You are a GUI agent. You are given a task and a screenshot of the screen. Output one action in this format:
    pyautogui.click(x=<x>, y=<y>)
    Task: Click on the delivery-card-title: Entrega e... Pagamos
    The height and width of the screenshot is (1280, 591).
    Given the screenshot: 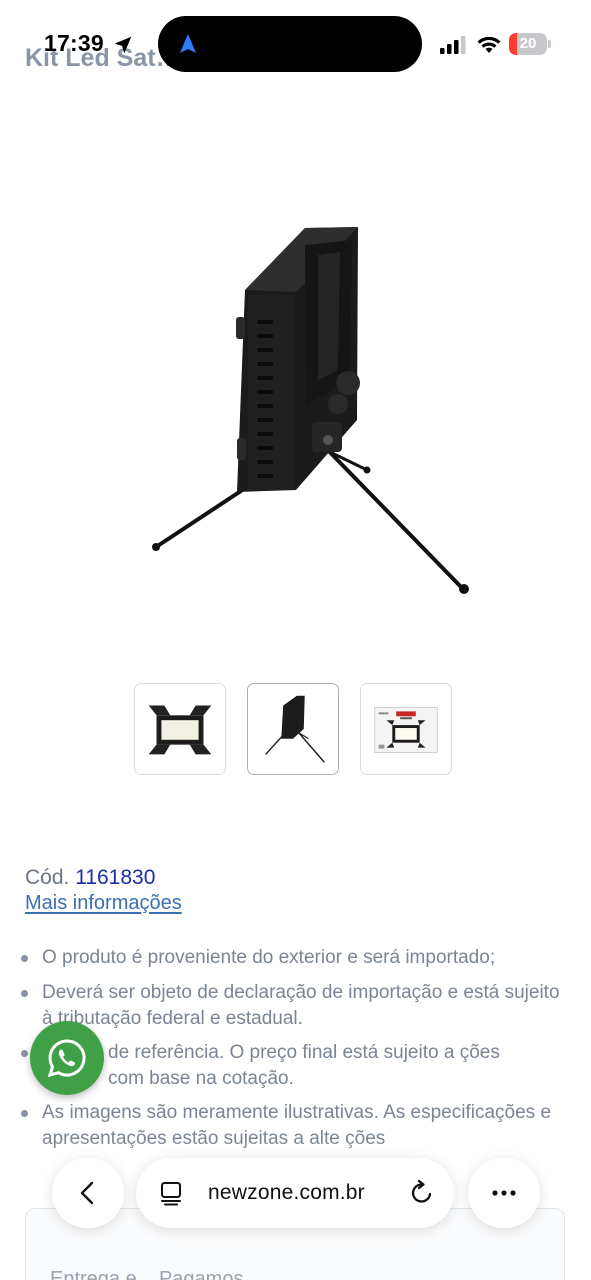 What is the action you would take?
    pyautogui.click(x=147, y=1274)
    